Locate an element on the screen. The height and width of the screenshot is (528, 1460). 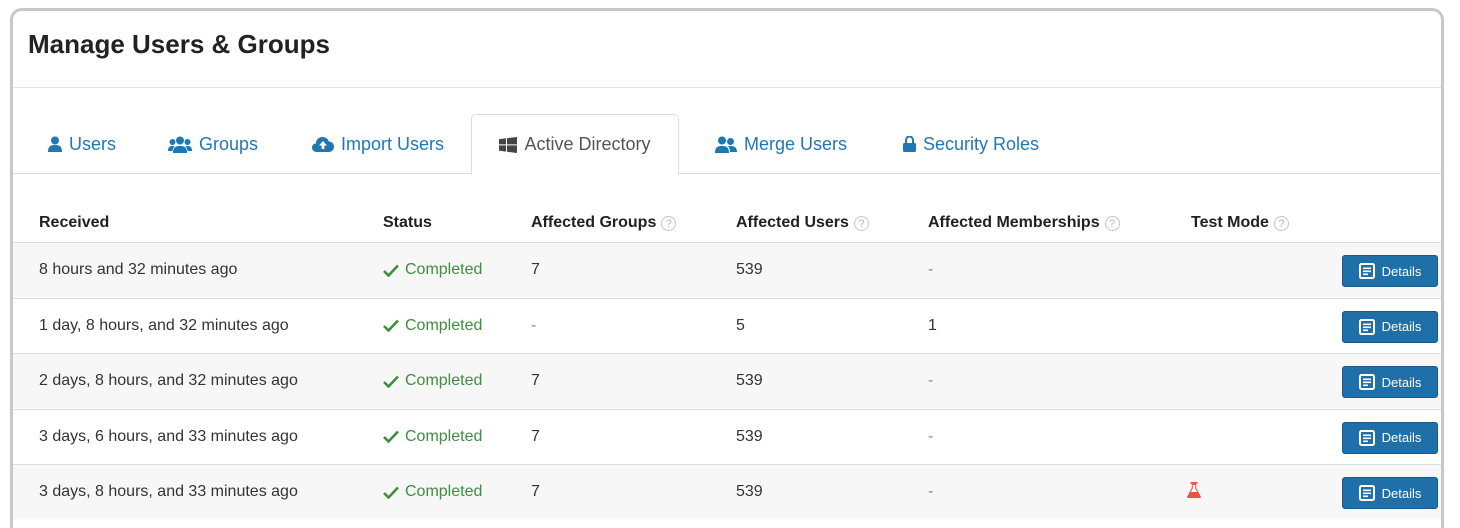
tab-label: Merge Users is located at coordinates (795, 143).